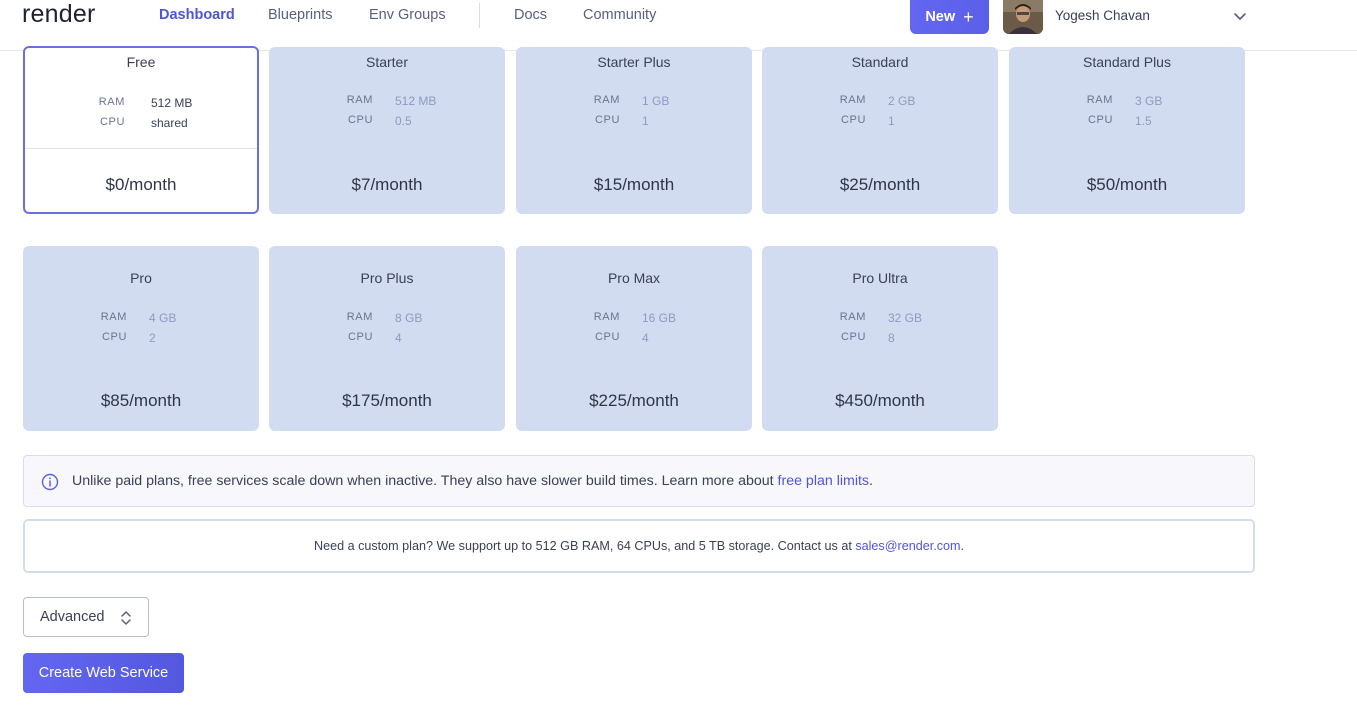 This screenshot has height=709, width=1357. I want to click on plan-card-standard: Standard RAM 2 GB CPU 1 $25/month, so click(880, 130).